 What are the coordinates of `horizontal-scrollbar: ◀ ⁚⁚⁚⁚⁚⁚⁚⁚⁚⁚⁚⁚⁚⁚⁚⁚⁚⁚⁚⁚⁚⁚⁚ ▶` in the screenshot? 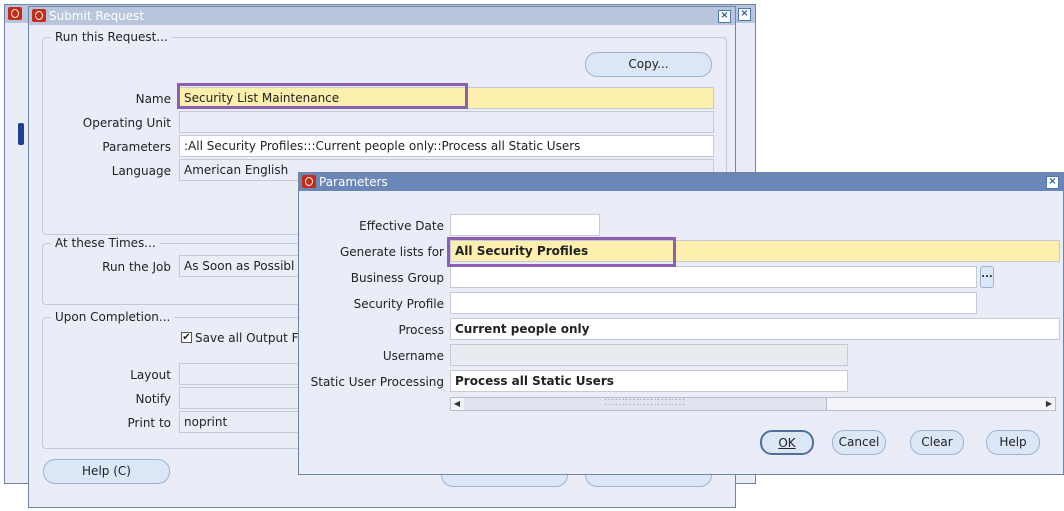 It's located at (753, 404).